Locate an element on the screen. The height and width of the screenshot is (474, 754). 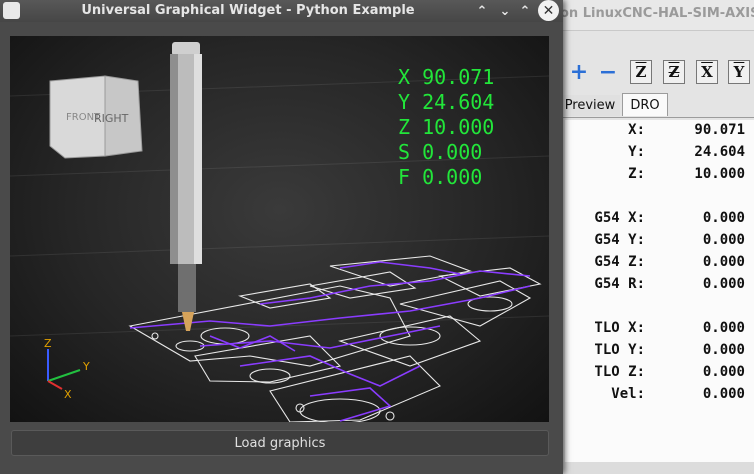
axis-statusbar is located at coordinates (657, 468).